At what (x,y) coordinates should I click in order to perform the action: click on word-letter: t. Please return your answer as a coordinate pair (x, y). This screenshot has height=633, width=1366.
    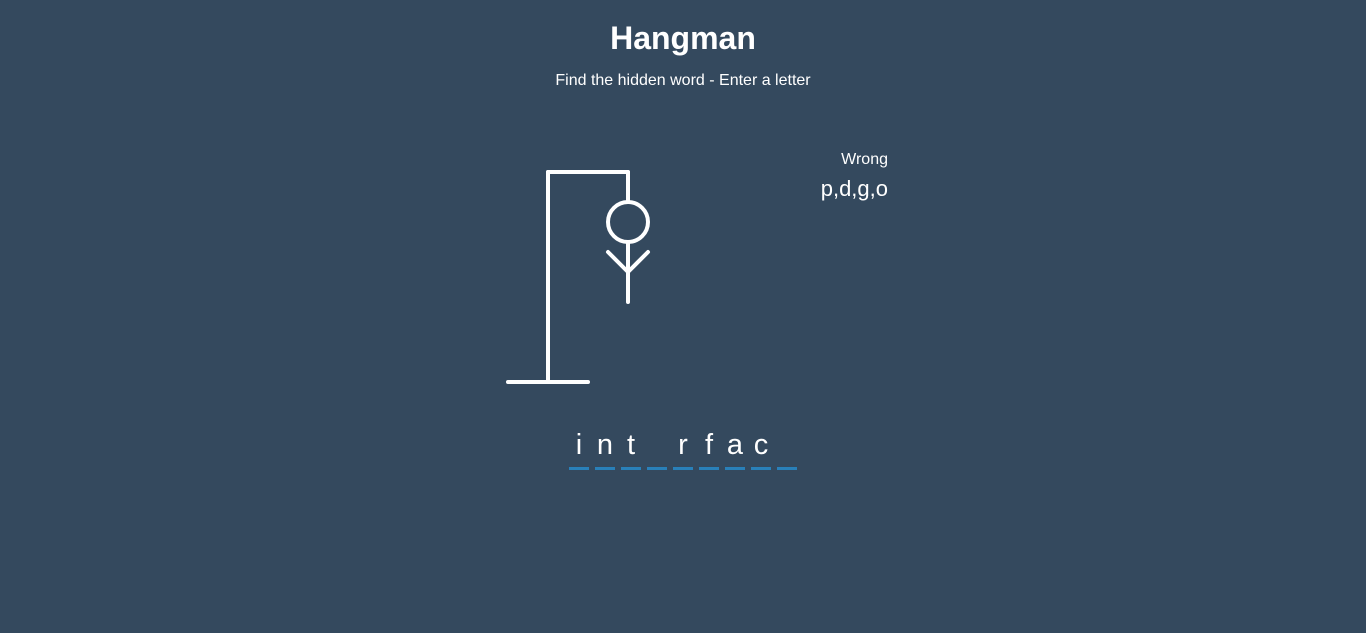
    Looking at the image, I should click on (631, 449).